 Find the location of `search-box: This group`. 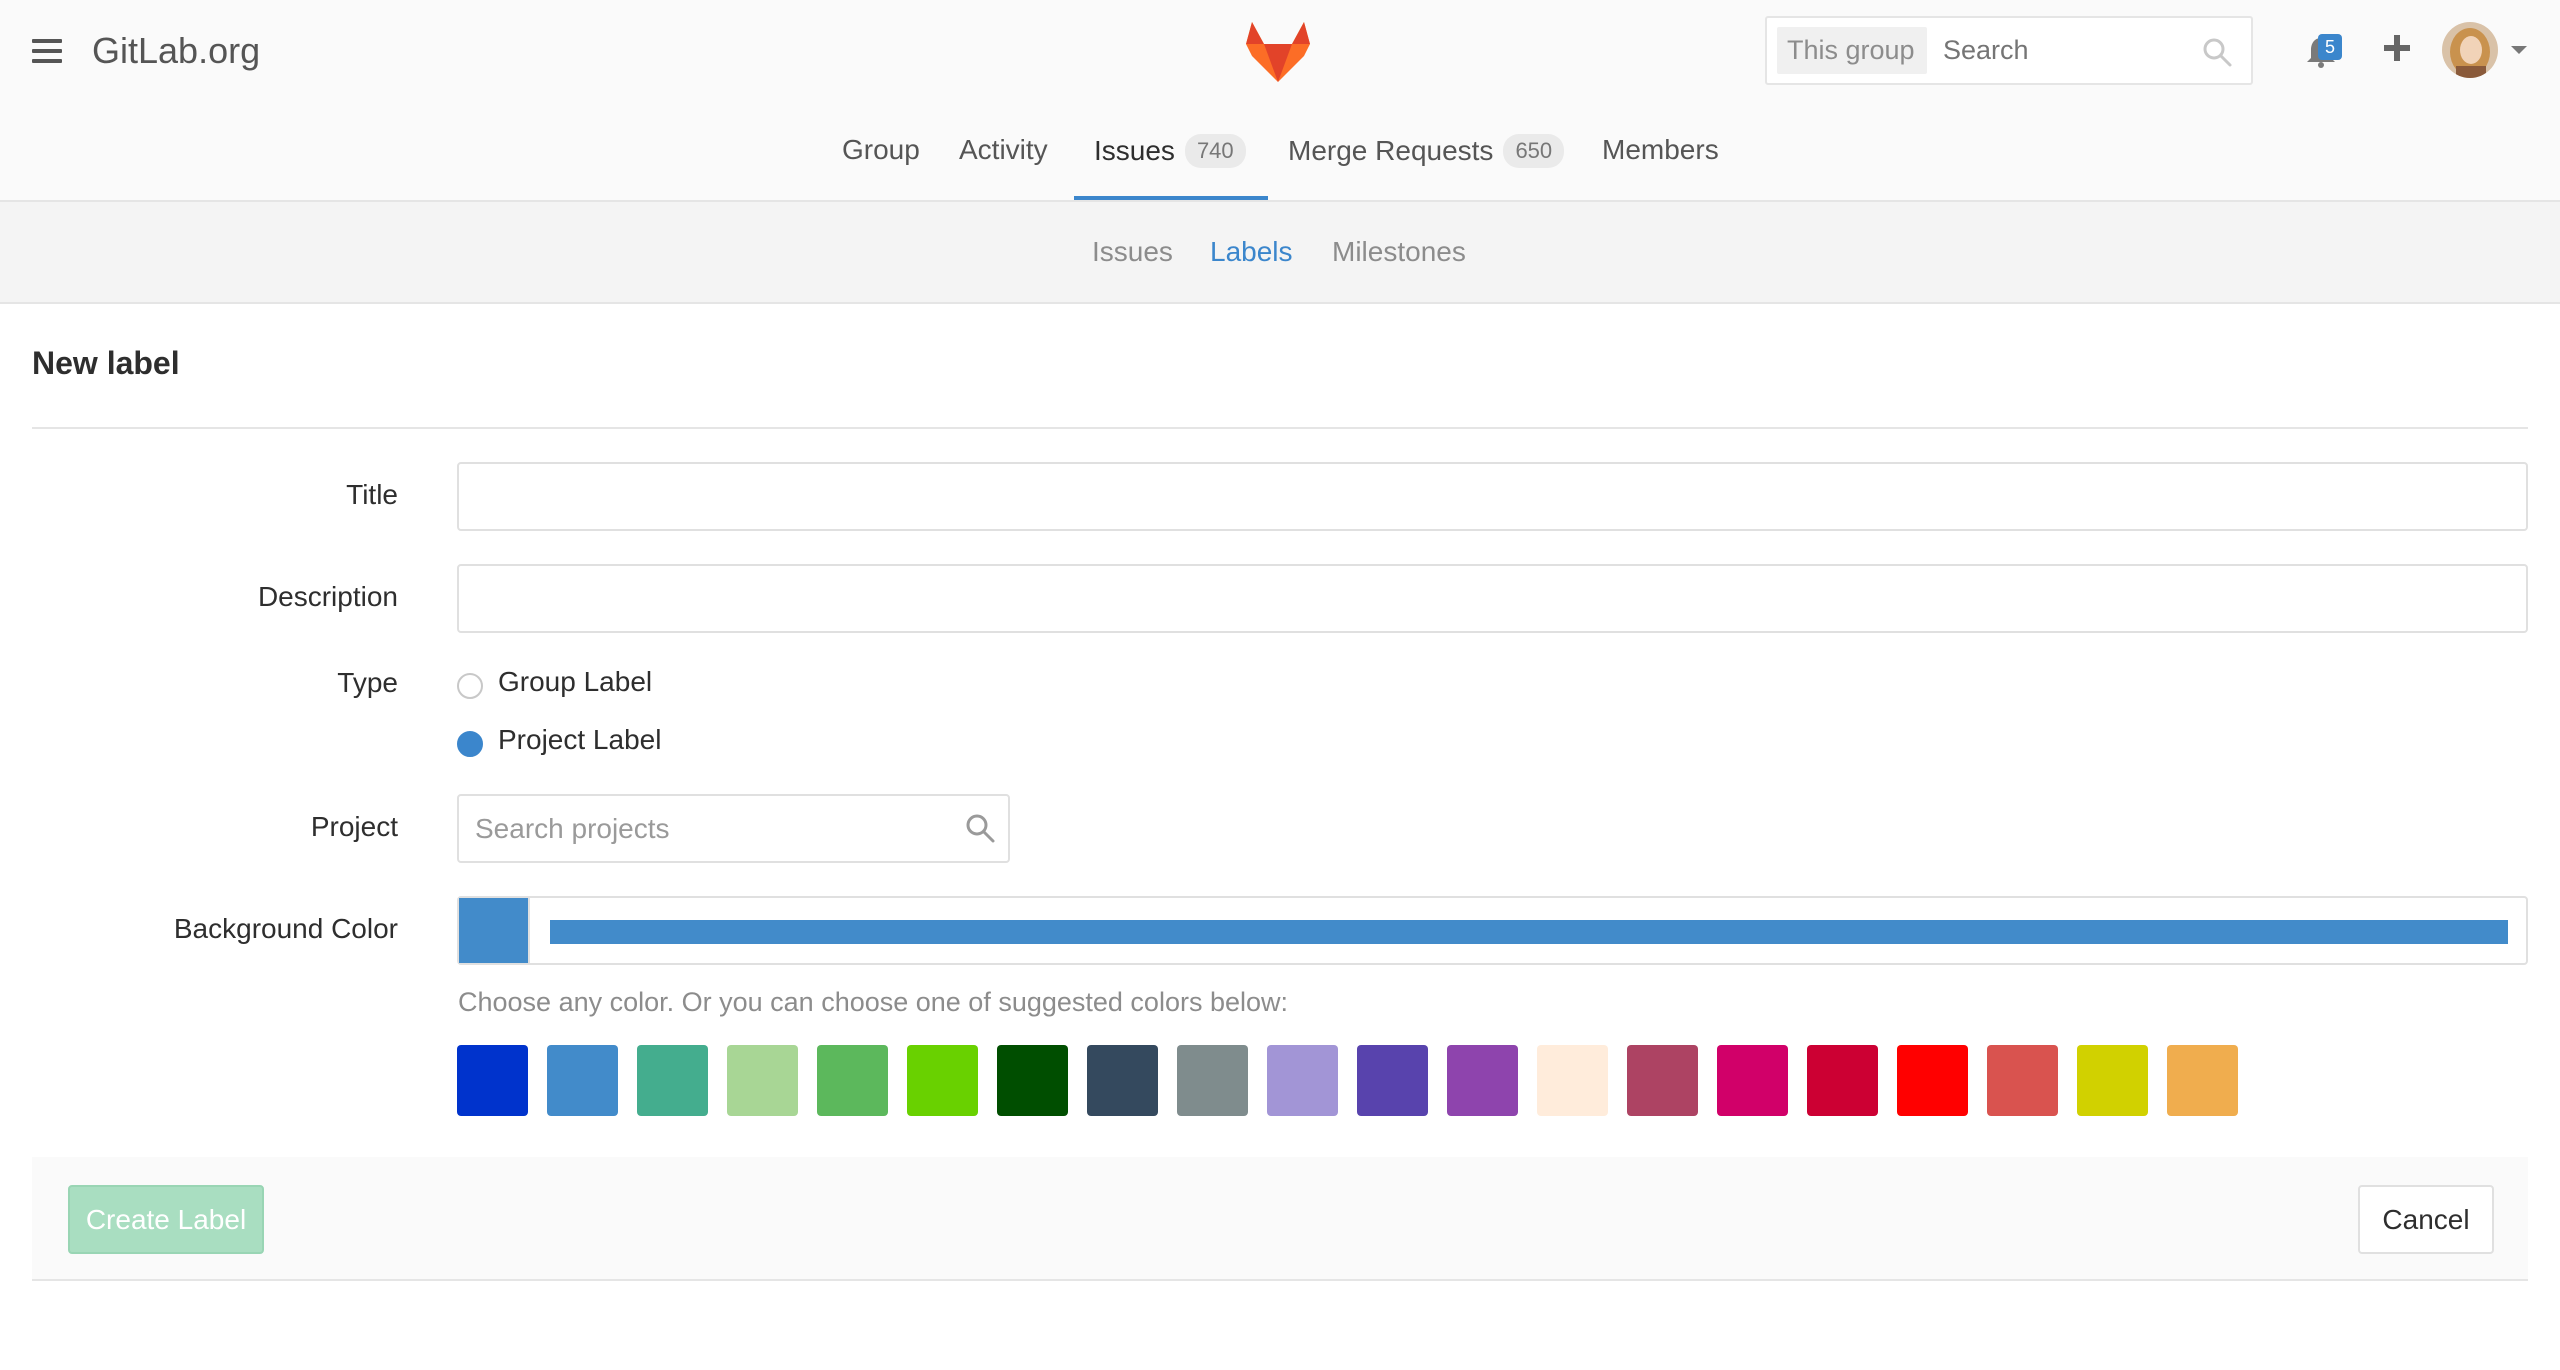

search-box: This group is located at coordinates (2009, 50).